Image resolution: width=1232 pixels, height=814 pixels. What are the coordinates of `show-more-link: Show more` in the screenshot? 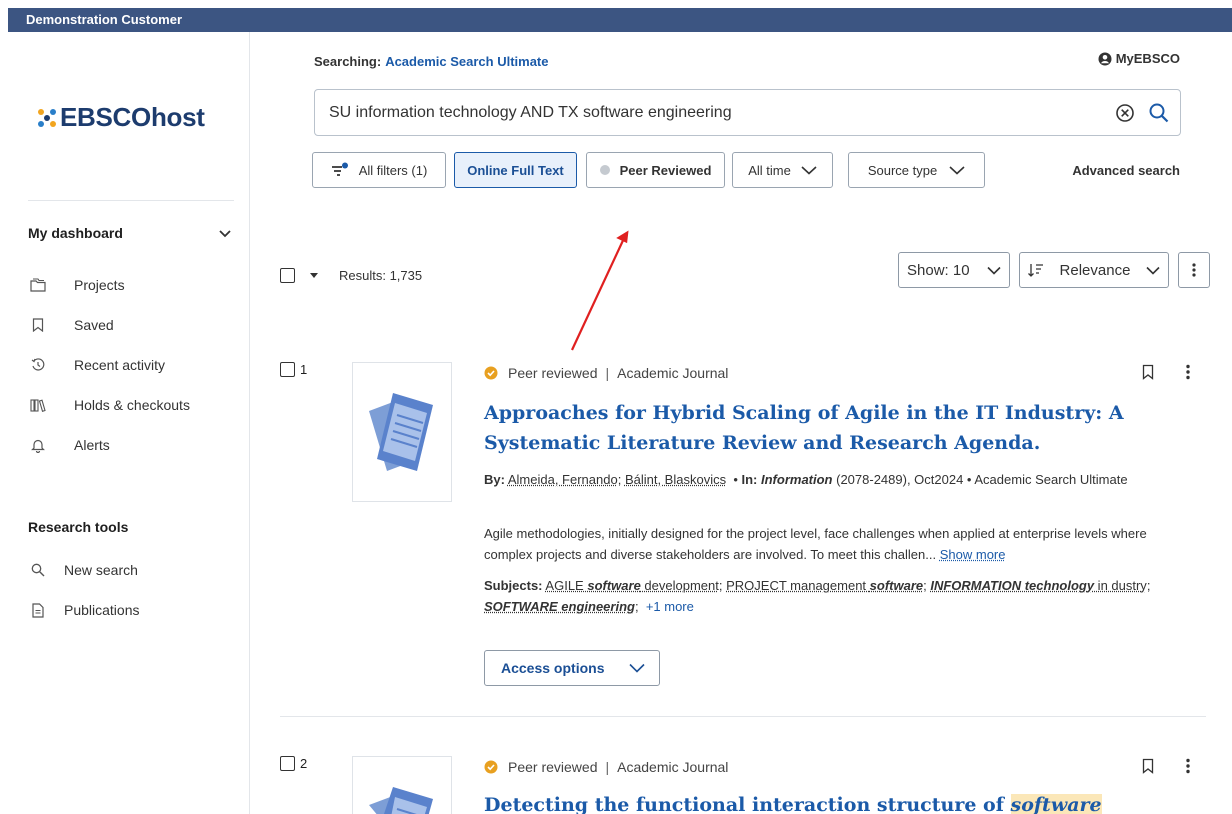 It's located at (973, 554).